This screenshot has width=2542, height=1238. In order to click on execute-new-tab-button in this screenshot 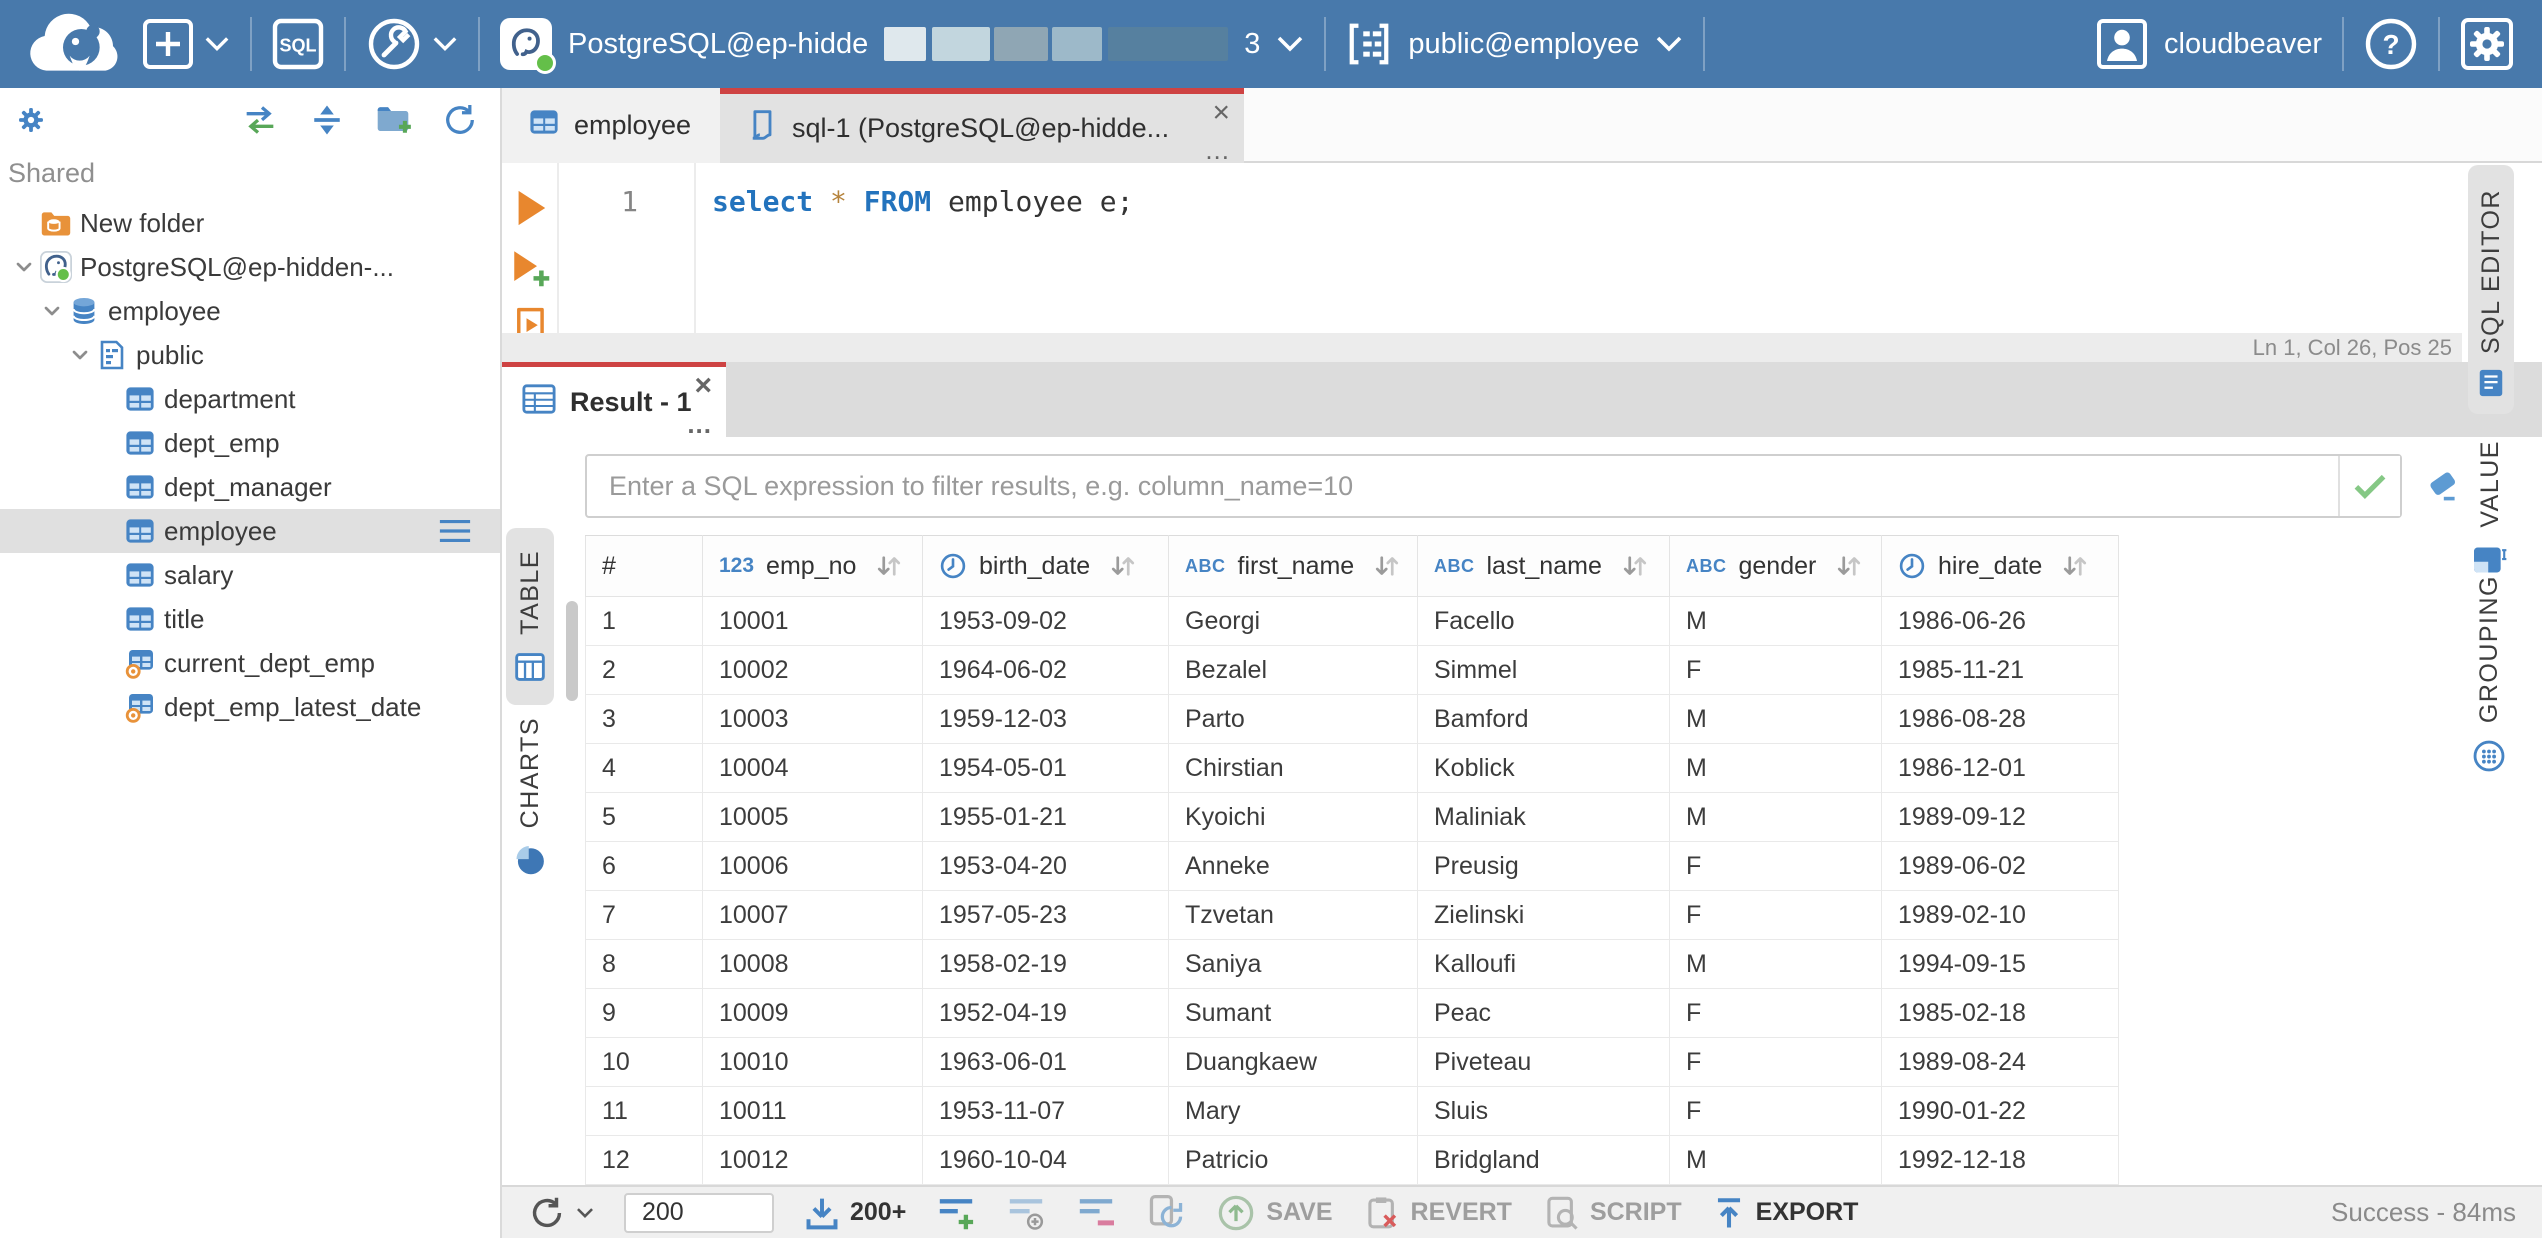, I will do `click(530, 267)`.